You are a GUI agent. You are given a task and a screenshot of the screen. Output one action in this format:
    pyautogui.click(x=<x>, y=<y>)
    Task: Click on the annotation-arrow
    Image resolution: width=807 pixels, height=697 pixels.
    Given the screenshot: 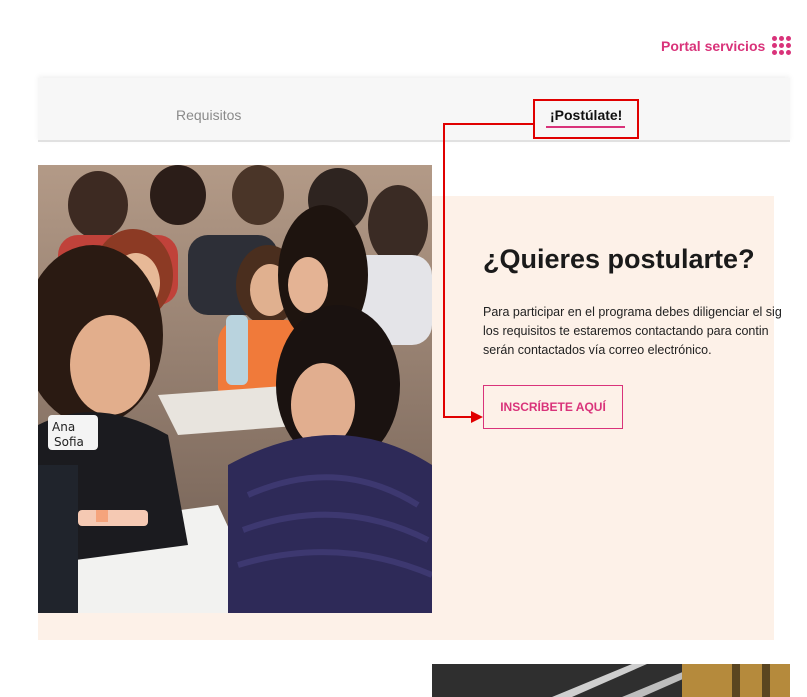 What is the action you would take?
    pyautogui.click(x=488, y=273)
    